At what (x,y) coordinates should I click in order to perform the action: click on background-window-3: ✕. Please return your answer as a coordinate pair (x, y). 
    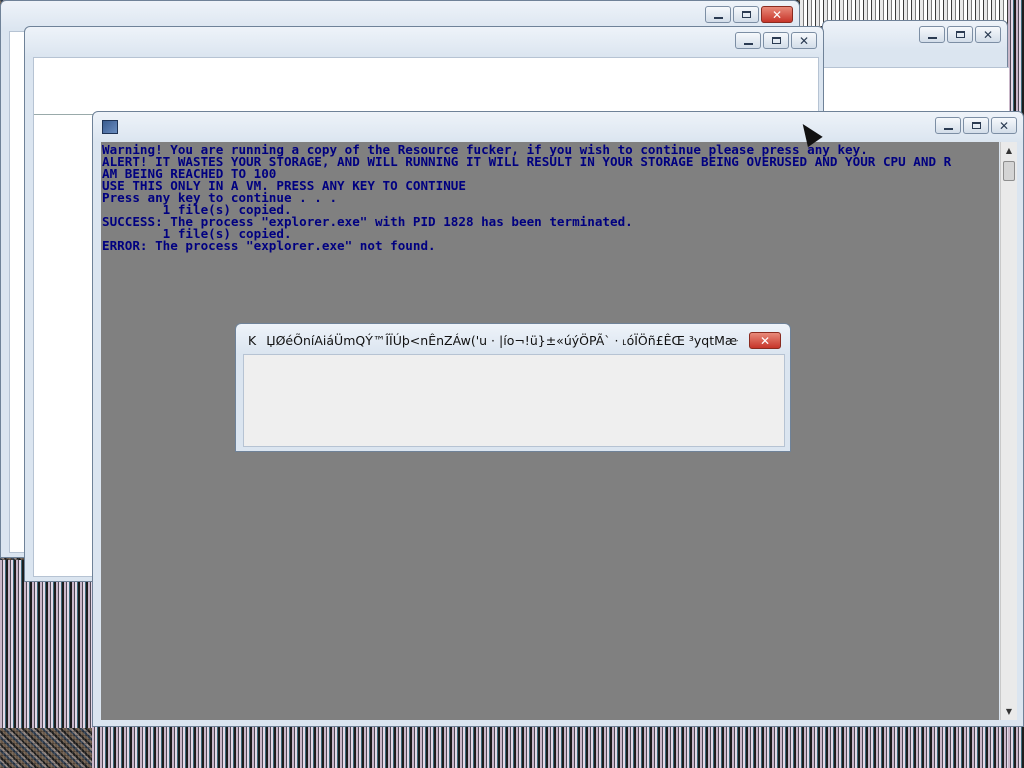
    Looking at the image, I should click on (915, 67).